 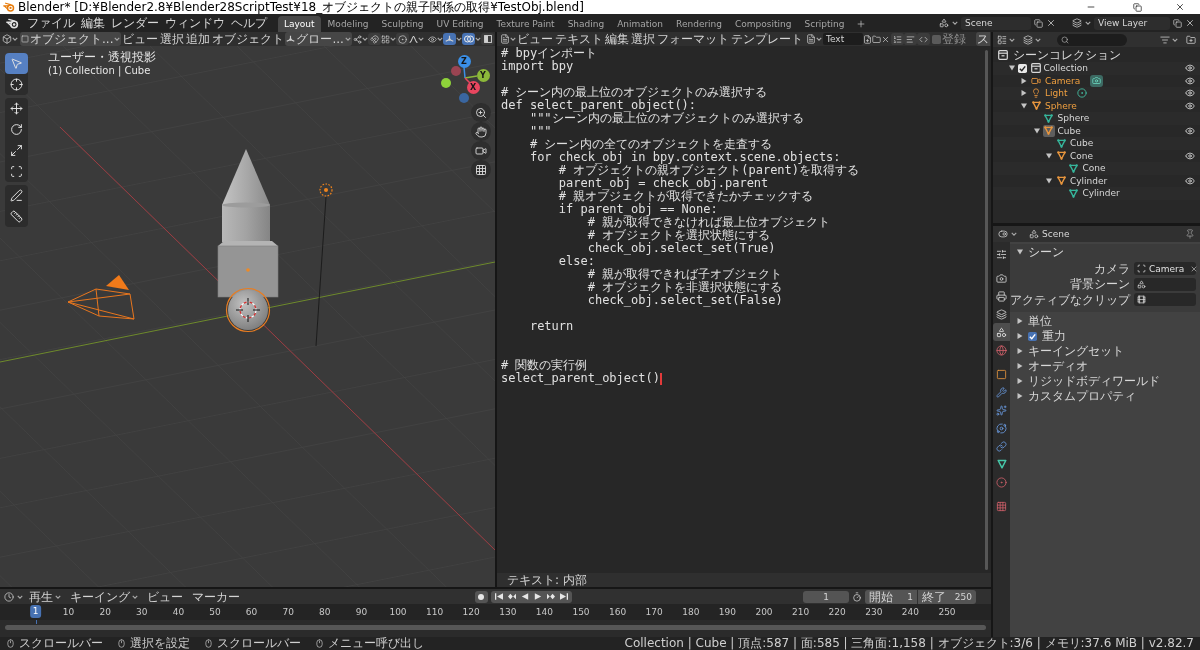 I want to click on scene-name-field: Scene, so click(x=996, y=23).